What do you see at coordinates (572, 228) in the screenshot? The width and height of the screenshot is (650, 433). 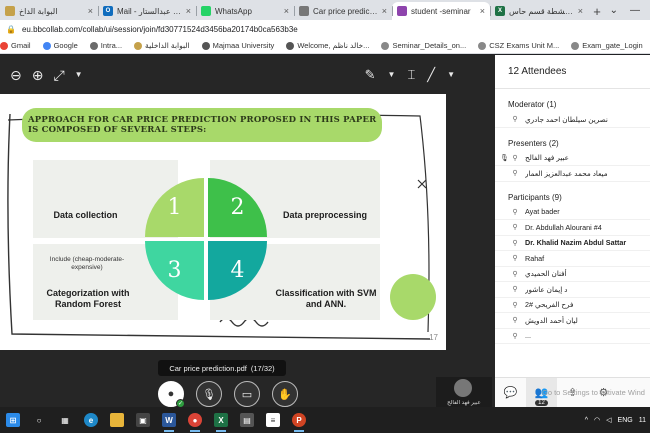 I see `attendee-row: ⚲ Dr. Abdullah Alourani #4` at bounding box center [572, 228].